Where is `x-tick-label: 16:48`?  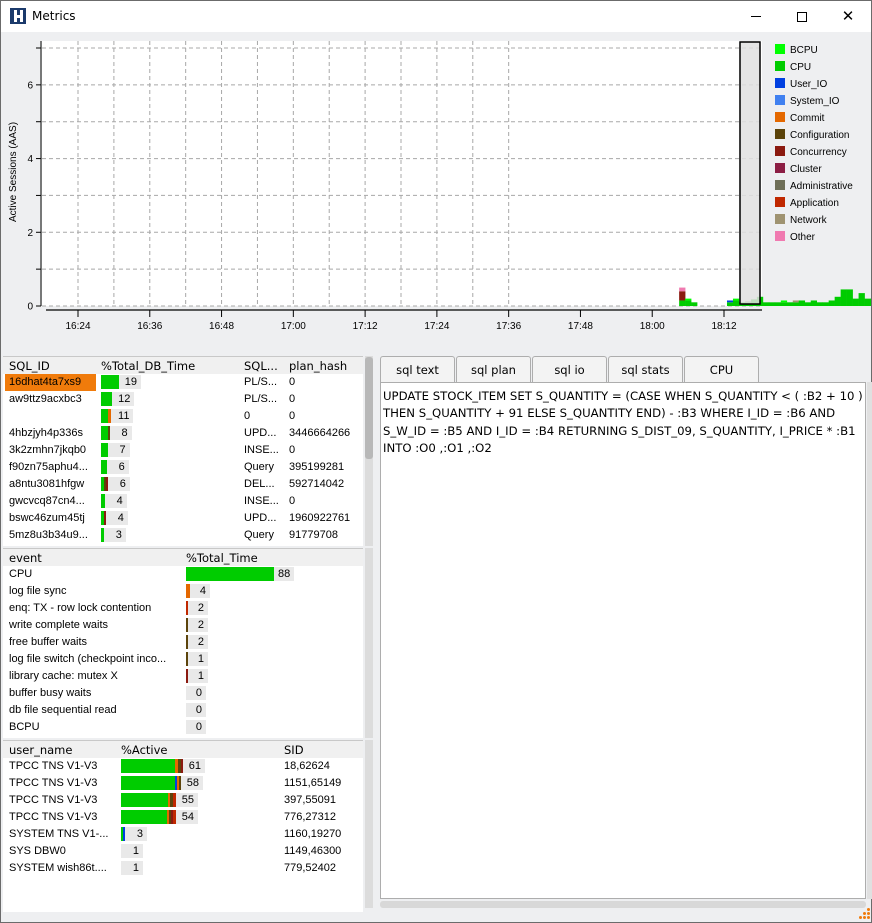 x-tick-label: 16:48 is located at coordinates (221, 326).